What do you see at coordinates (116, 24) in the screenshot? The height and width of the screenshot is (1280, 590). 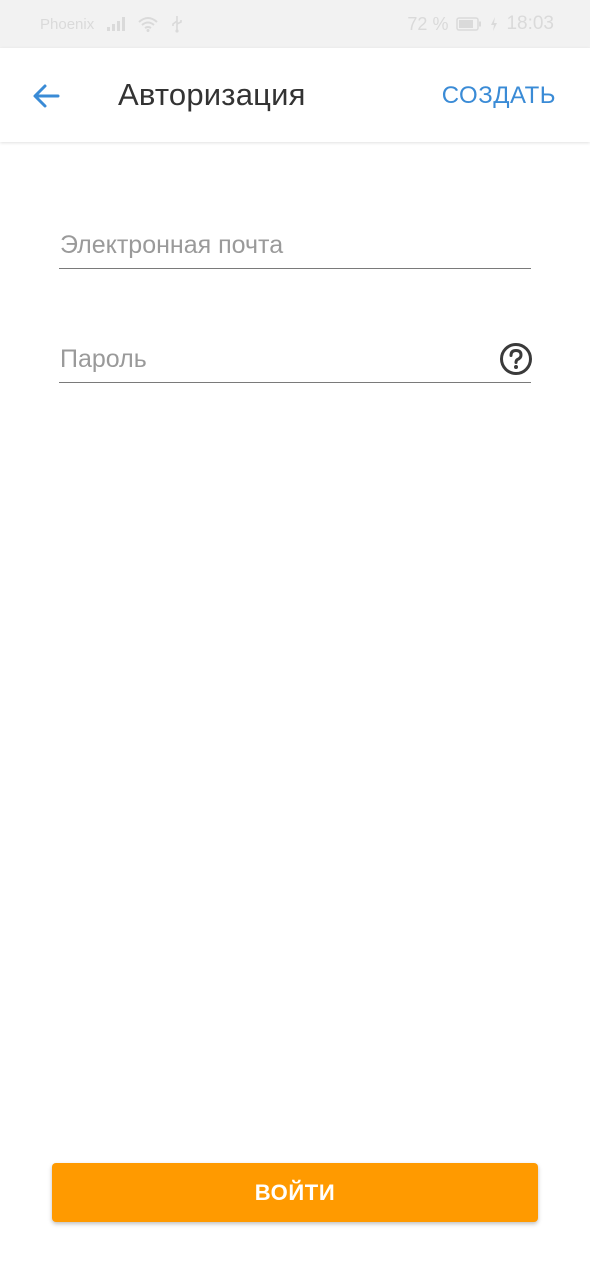 I see `signal-icon` at bounding box center [116, 24].